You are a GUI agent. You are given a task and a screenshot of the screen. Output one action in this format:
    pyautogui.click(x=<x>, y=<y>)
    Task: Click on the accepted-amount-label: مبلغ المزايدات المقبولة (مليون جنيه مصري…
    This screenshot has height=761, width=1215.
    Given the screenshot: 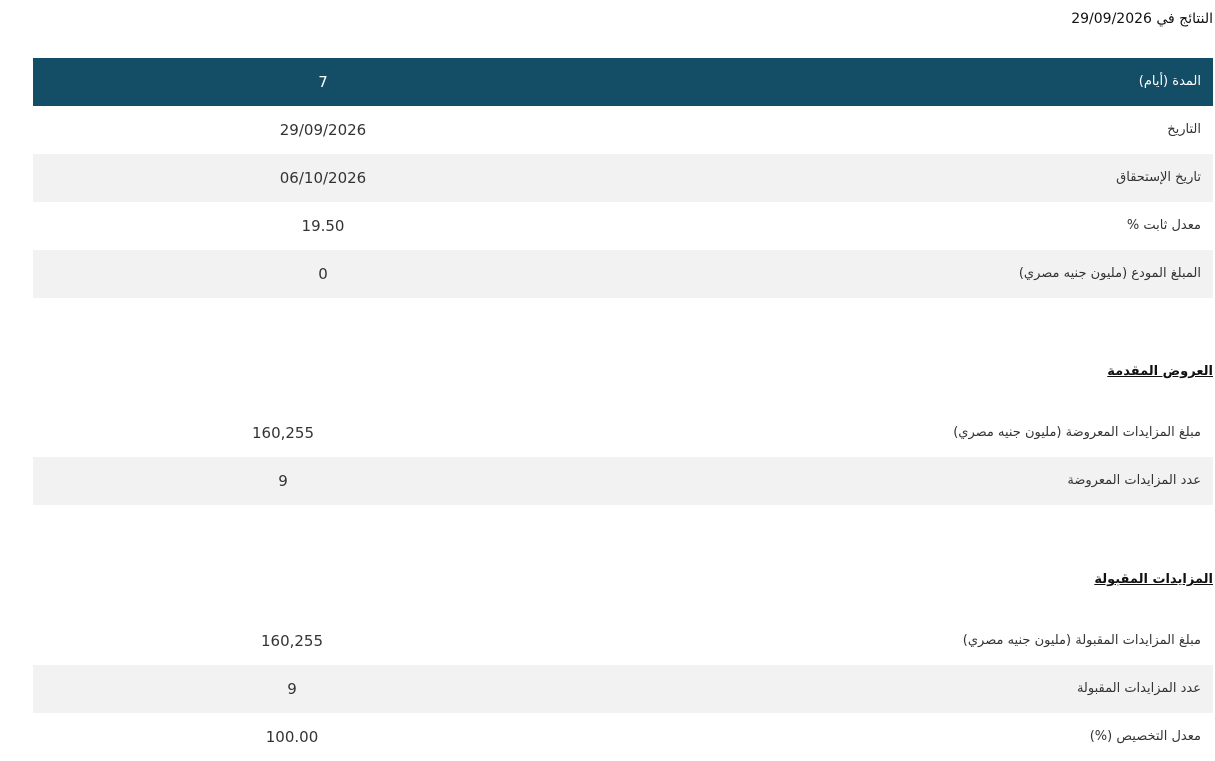 What is the action you would take?
    pyautogui.click(x=1081, y=640)
    